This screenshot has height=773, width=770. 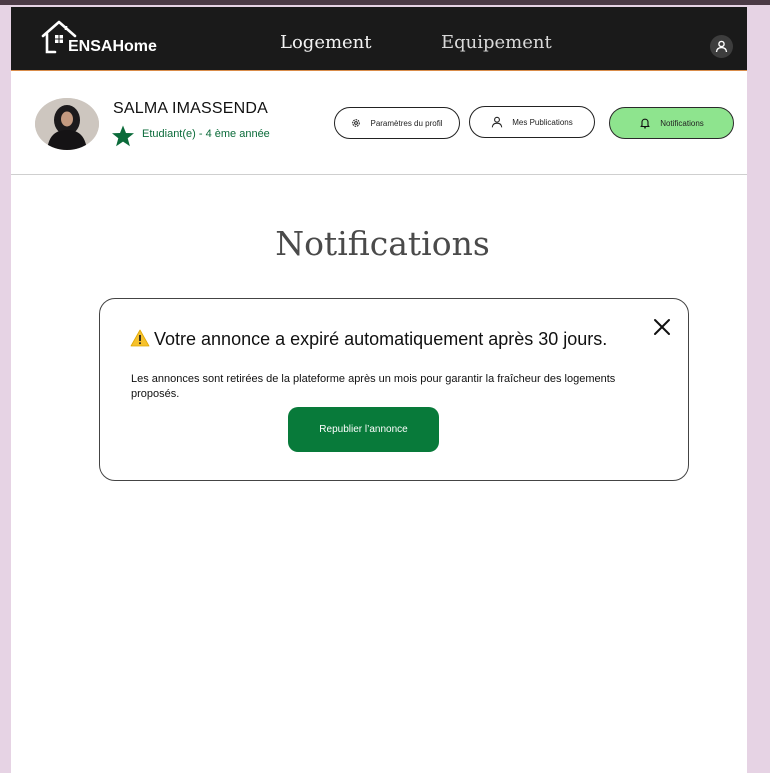 I want to click on close-icon, so click(x=662, y=327).